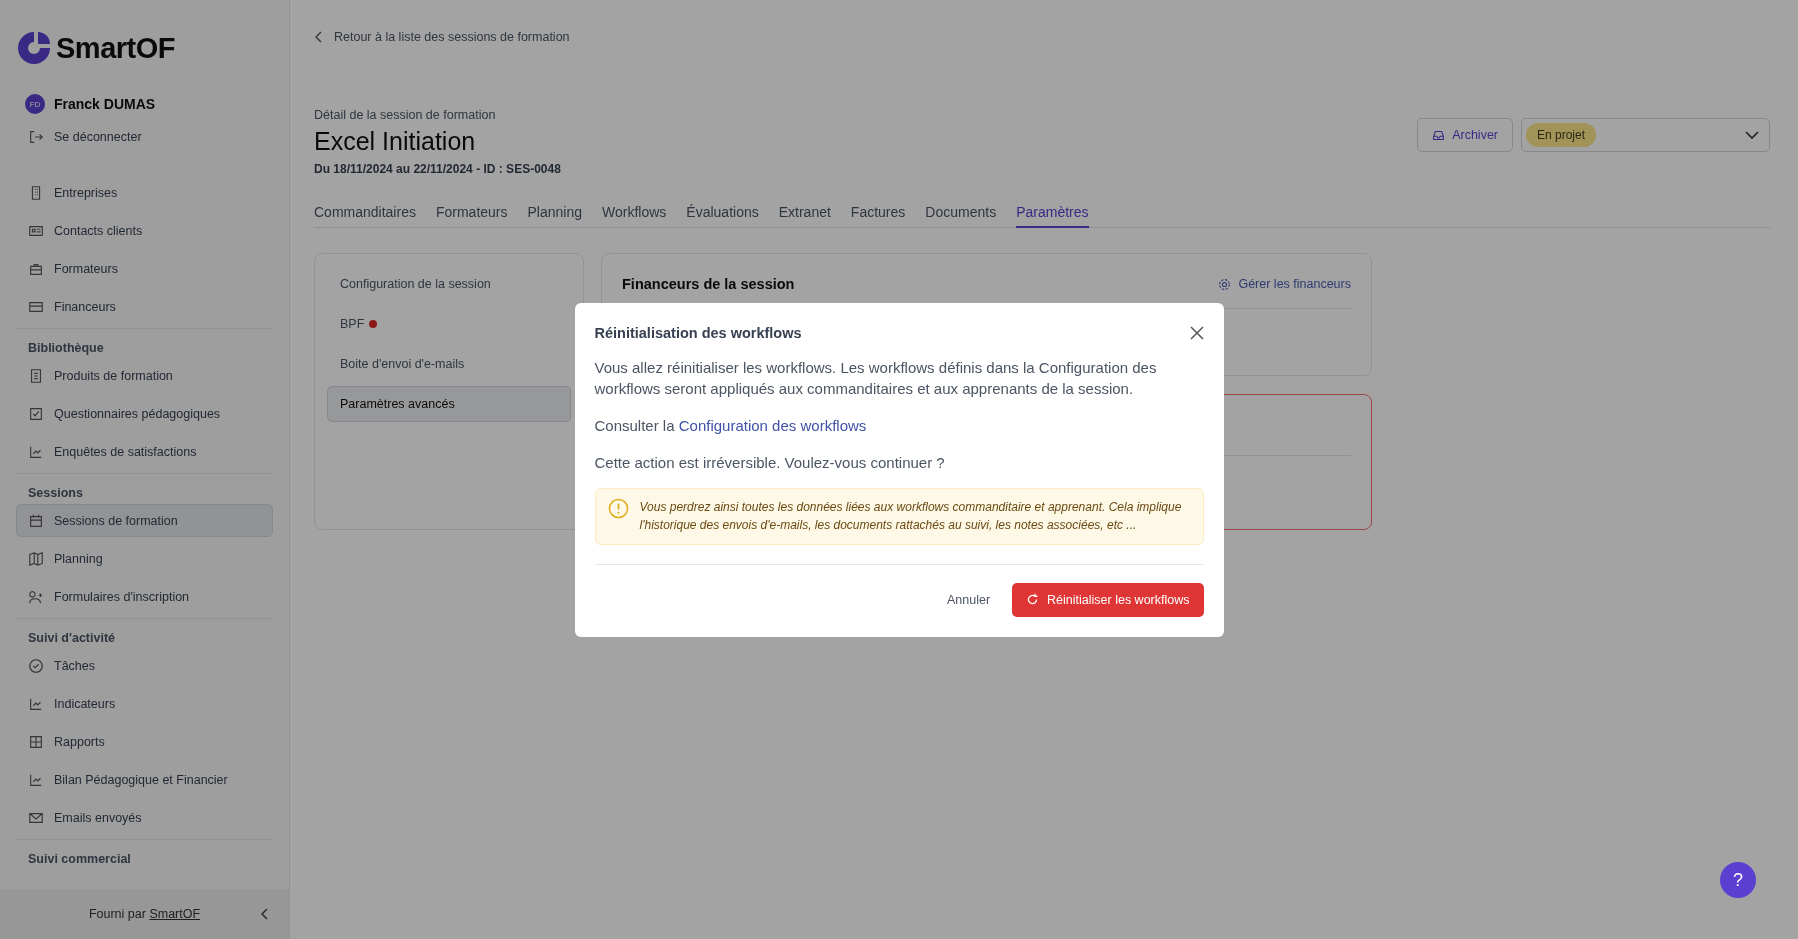  What do you see at coordinates (144, 375) in the screenshot?
I see `sidebar-item: Produits de formation` at bounding box center [144, 375].